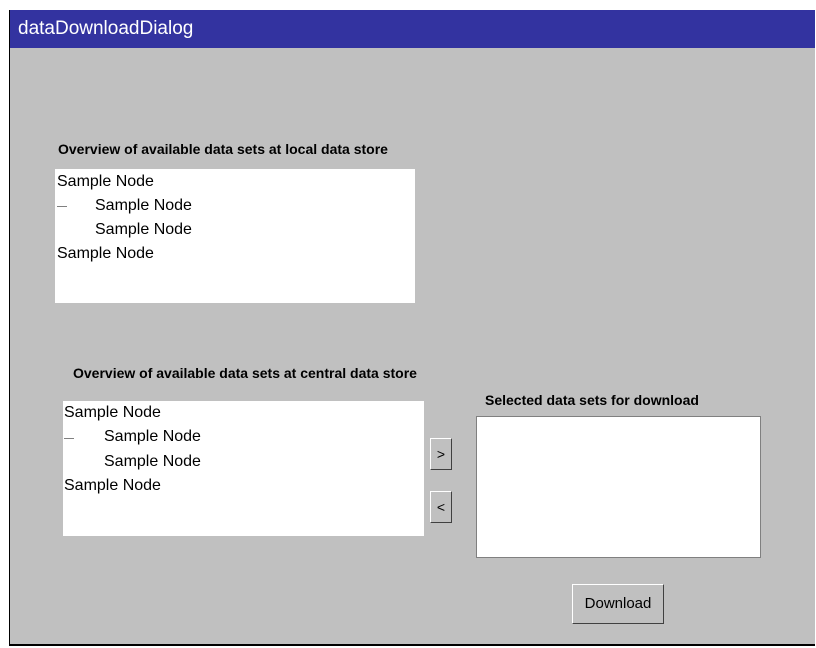 The width and height of the screenshot is (816, 648). I want to click on download-button: Download, so click(618, 604).